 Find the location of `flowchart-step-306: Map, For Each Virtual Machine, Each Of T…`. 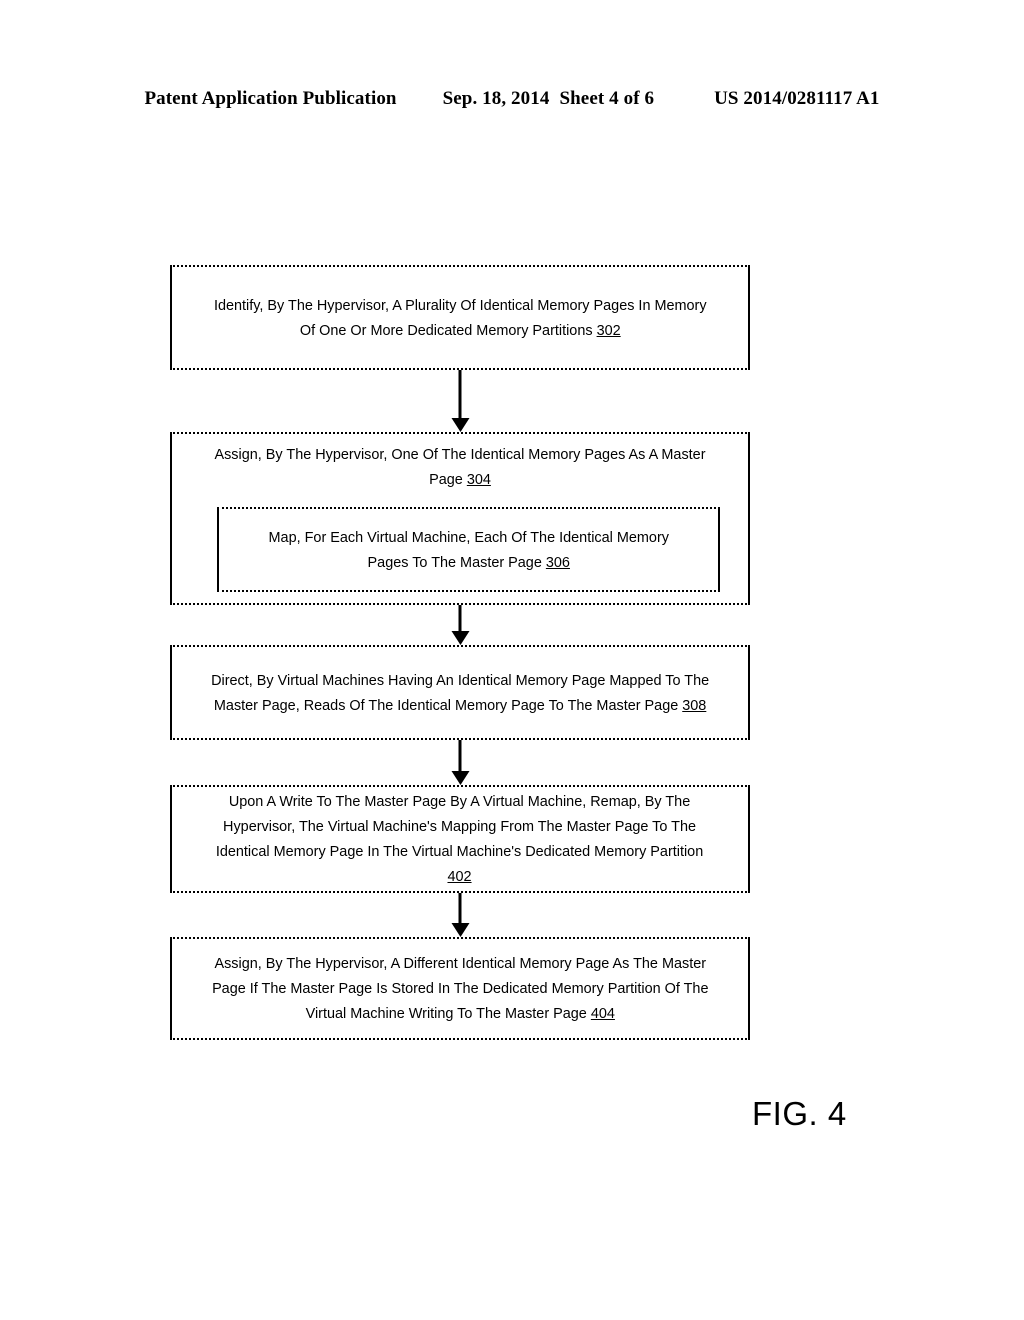

flowchart-step-306: Map, For Each Virtual Machine, Each Of T… is located at coordinates (468, 549).